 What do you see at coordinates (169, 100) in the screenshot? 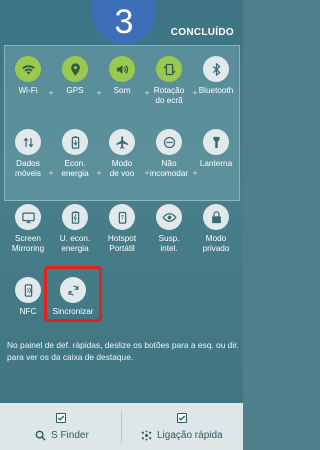
I see `tile-label-line2: do ecrã` at bounding box center [169, 100].